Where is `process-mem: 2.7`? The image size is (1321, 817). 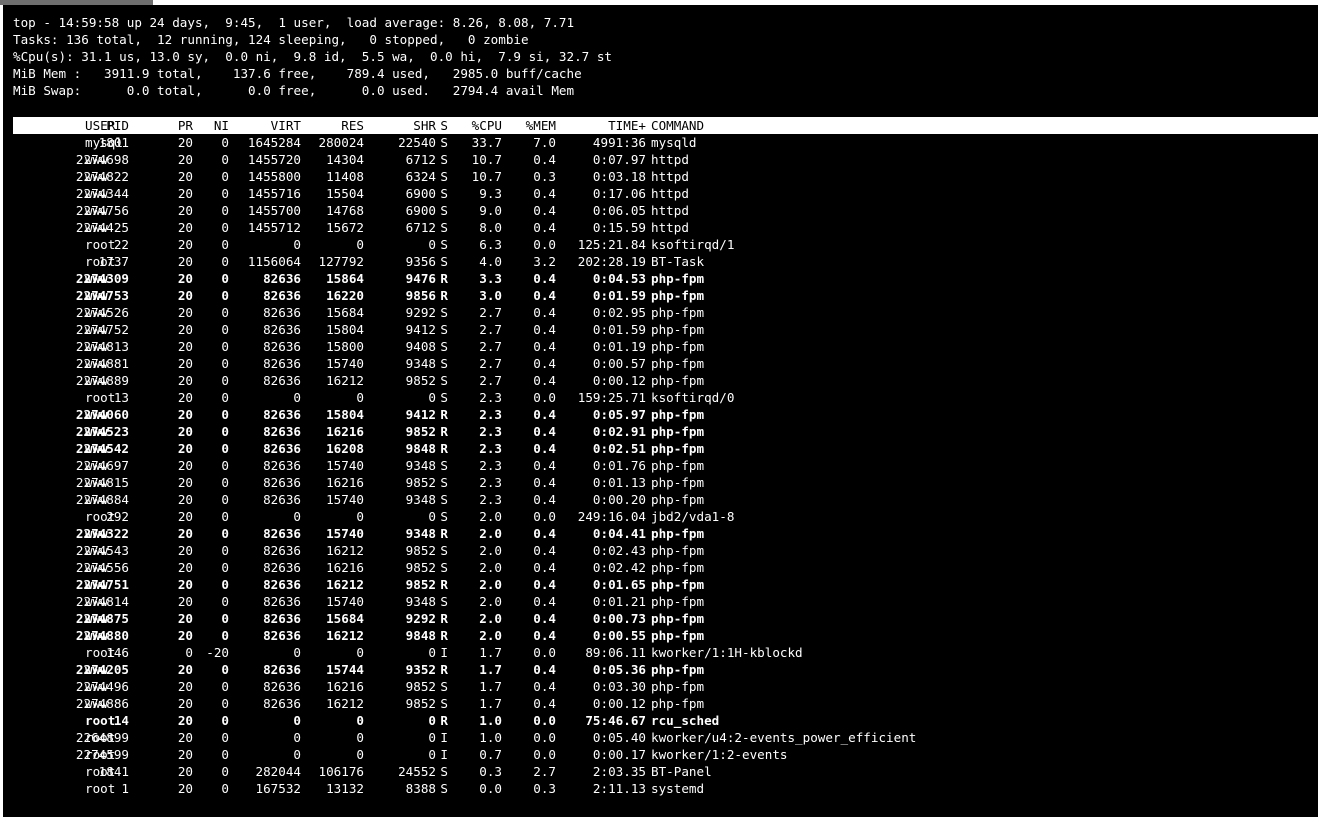
process-mem: 2.7 is located at coordinates (544, 771).